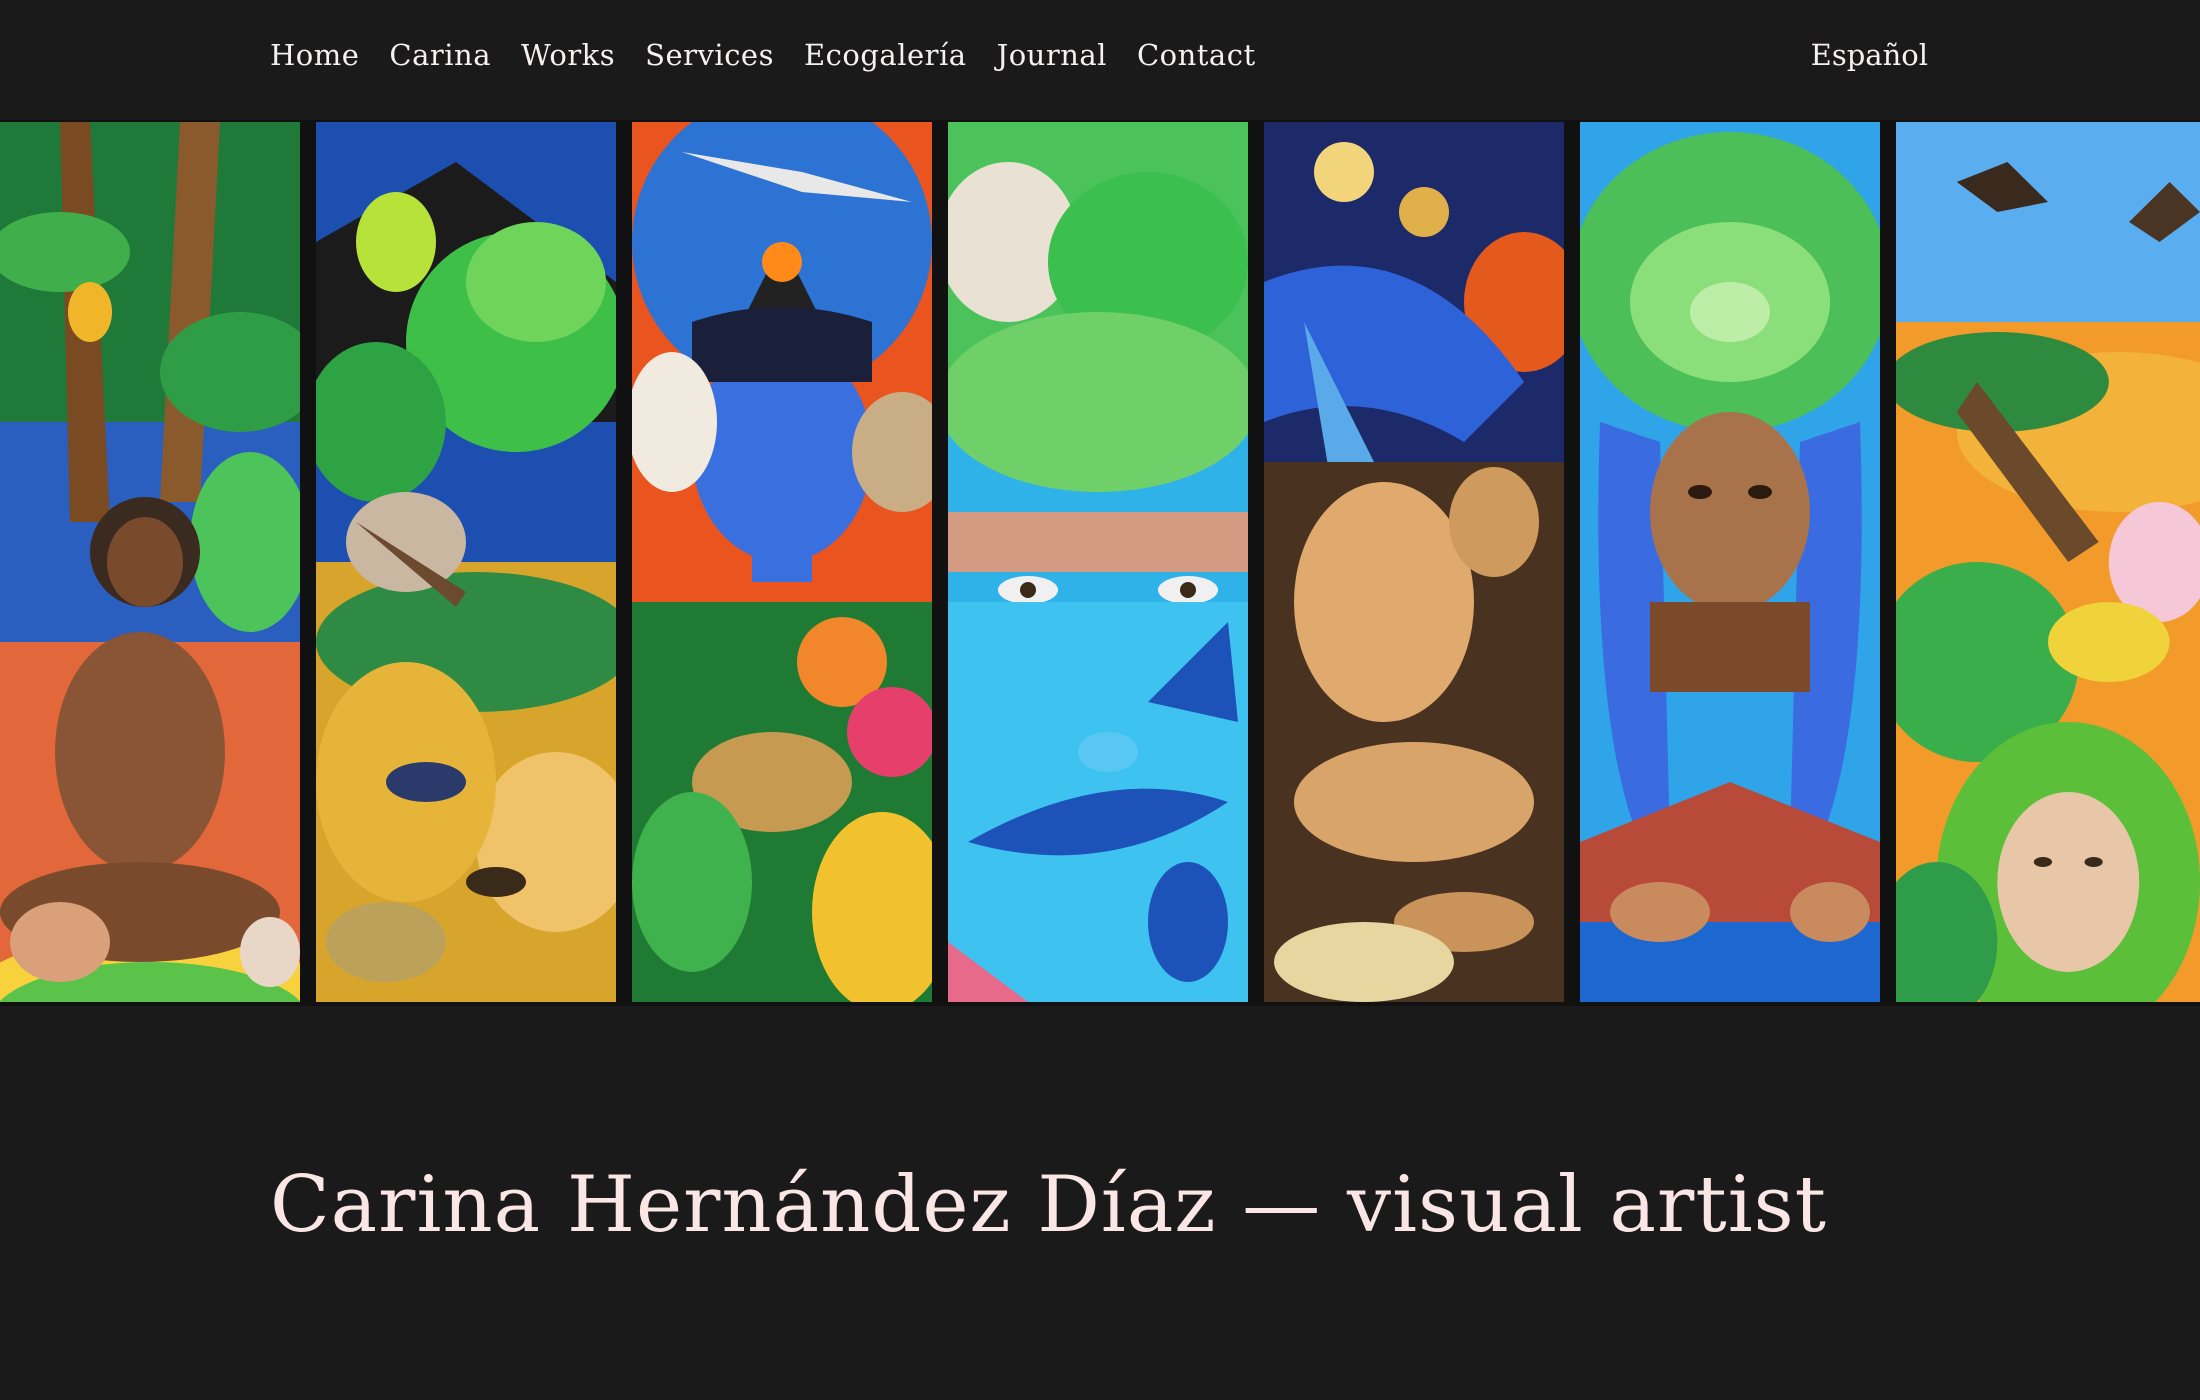 The height and width of the screenshot is (1400, 2200). I want to click on artwork-panel-green-haired-girl, so click(2048, 562).